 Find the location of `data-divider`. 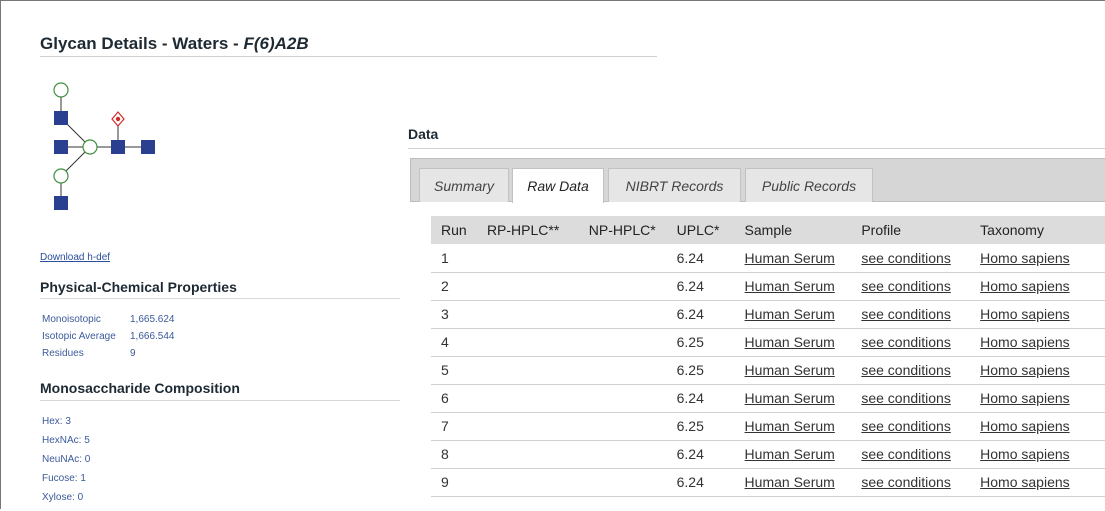

data-divider is located at coordinates (756, 148).